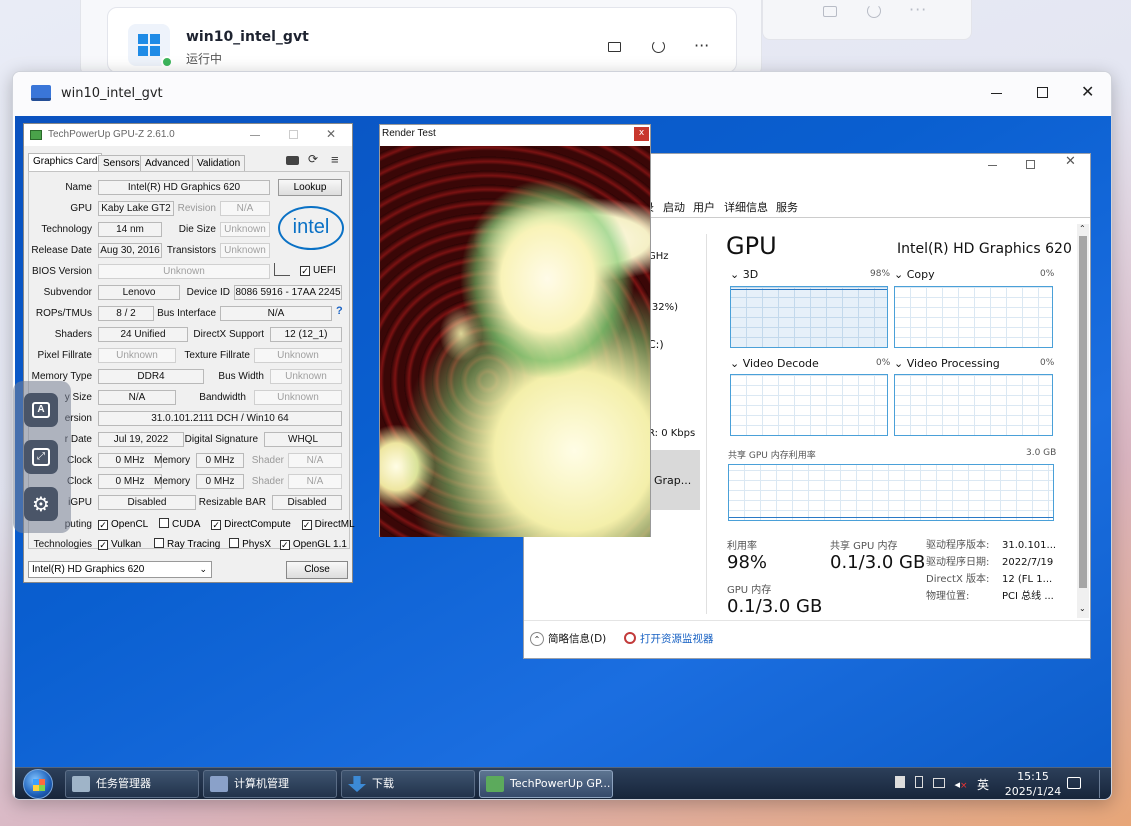 The height and width of the screenshot is (826, 1131). Describe the element at coordinates (228, 334) in the screenshot. I see `label-directx: DirectX Support` at that location.